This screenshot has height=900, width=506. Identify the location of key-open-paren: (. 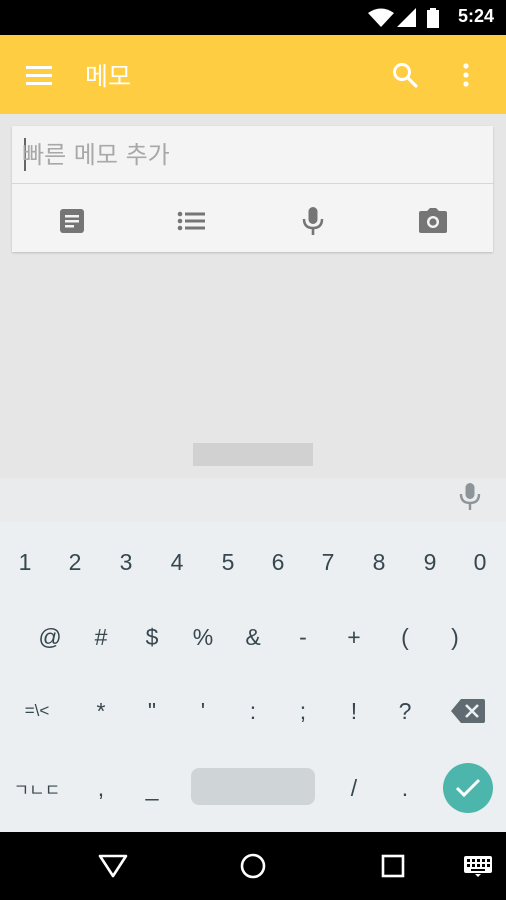
(405, 637).